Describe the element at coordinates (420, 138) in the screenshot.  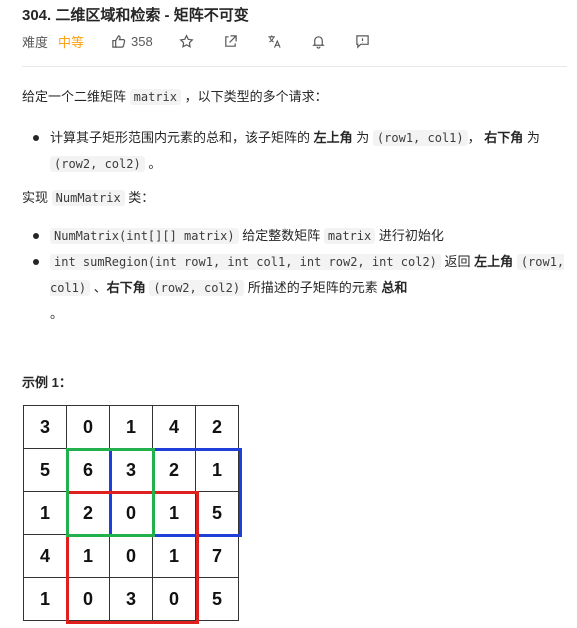
I see `inline-code: (row1, col1)` at that location.